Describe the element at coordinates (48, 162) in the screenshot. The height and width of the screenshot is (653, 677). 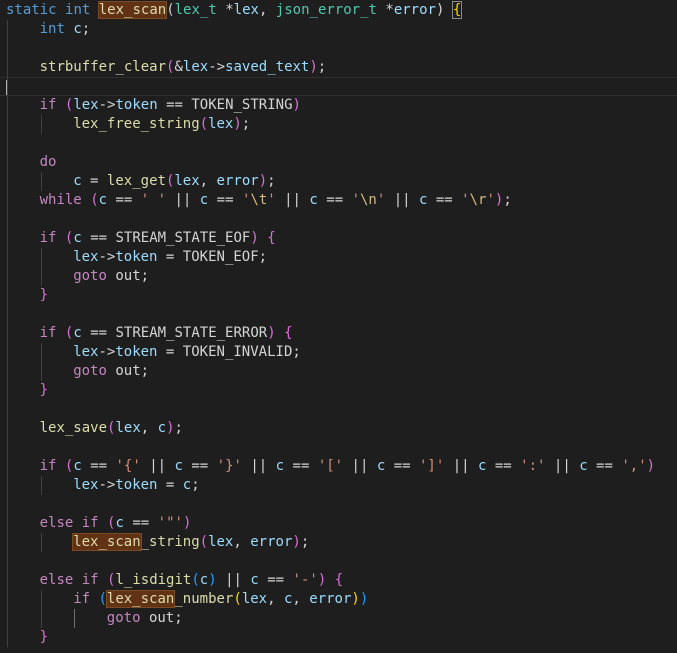
I see `code-token: do` at that location.